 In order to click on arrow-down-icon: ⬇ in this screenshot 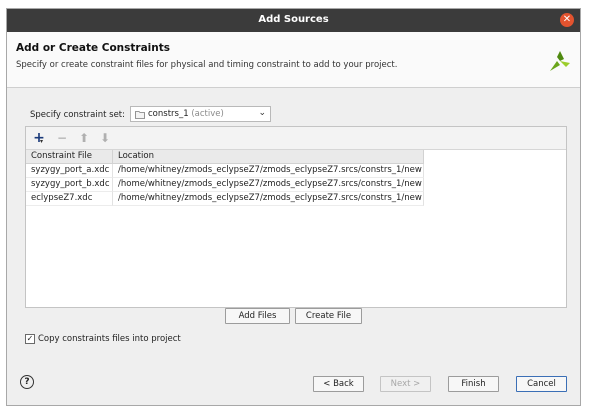, I will do `click(105, 138)`.